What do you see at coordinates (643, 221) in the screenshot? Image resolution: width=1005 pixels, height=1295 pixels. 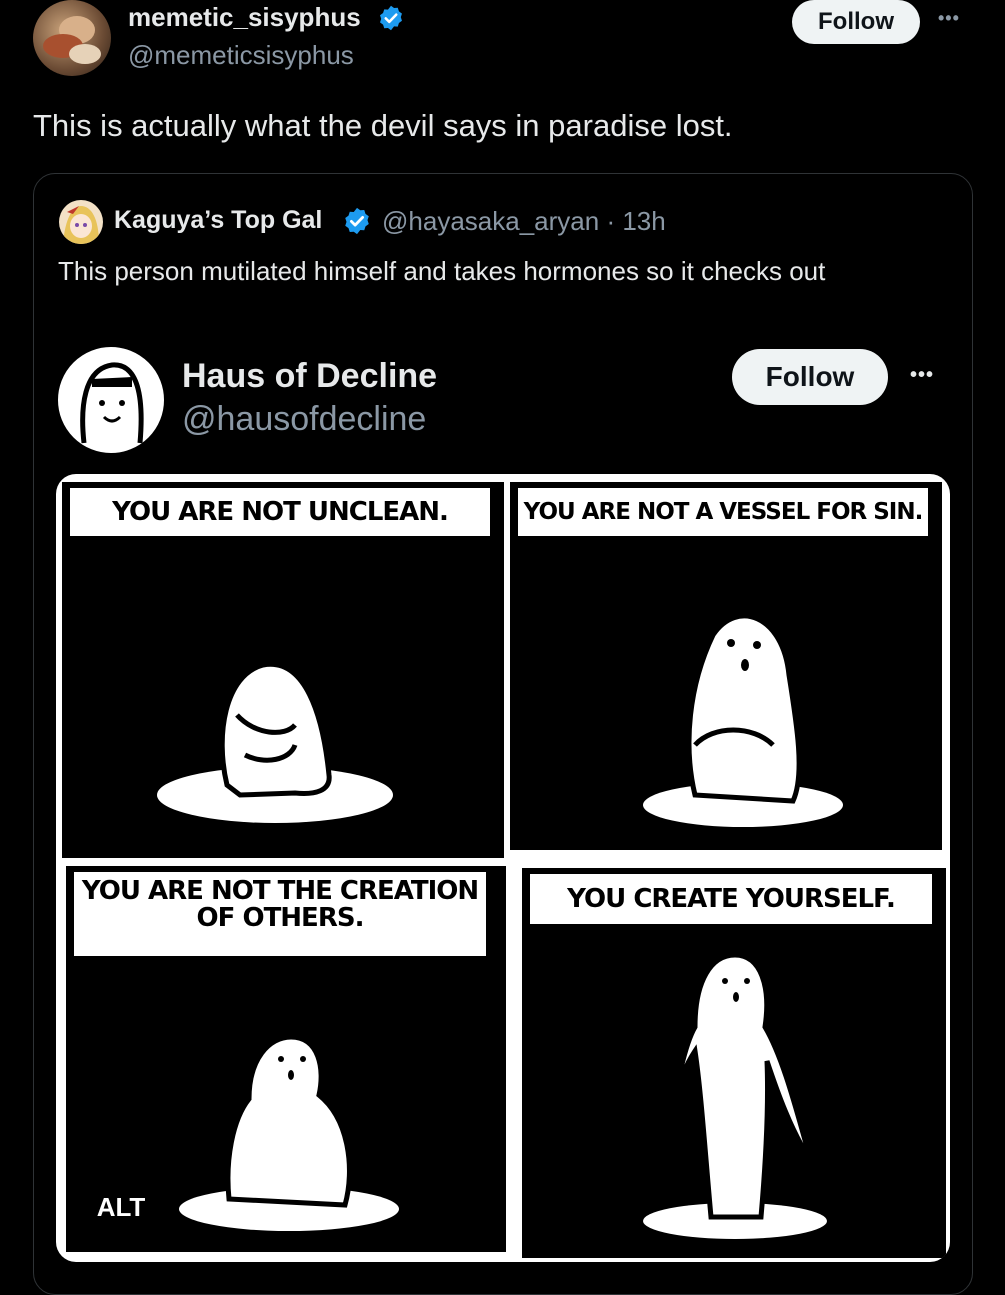 I see `quoted-timestamp: 13h` at bounding box center [643, 221].